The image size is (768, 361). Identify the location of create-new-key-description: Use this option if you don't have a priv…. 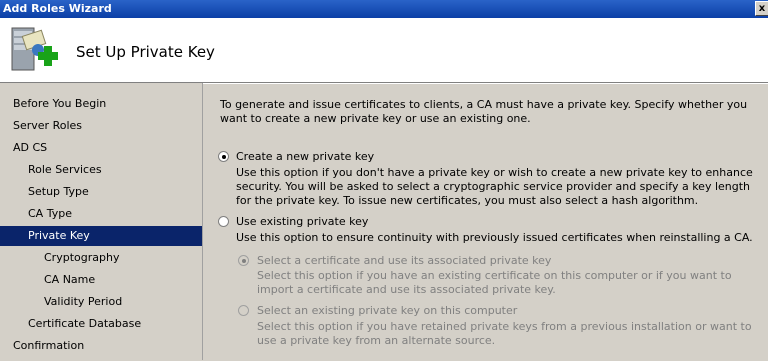
(494, 186).